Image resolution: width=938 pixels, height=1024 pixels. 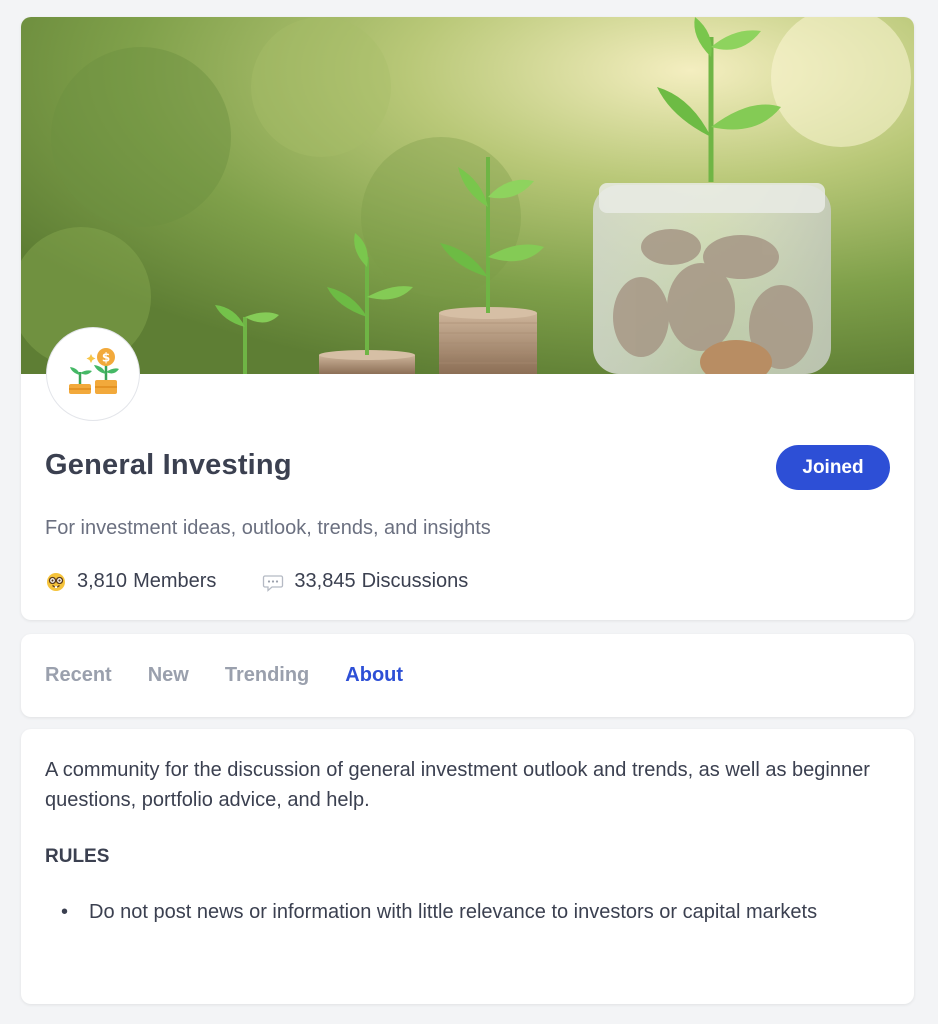 I want to click on discussions-label: Discussions, so click(x=415, y=581).